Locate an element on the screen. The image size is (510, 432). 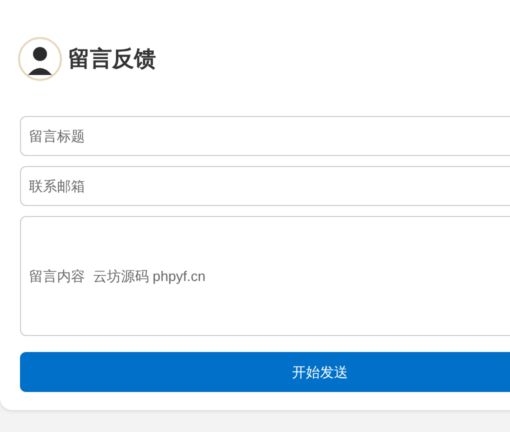
send-button: 开始发送 is located at coordinates (265, 372).